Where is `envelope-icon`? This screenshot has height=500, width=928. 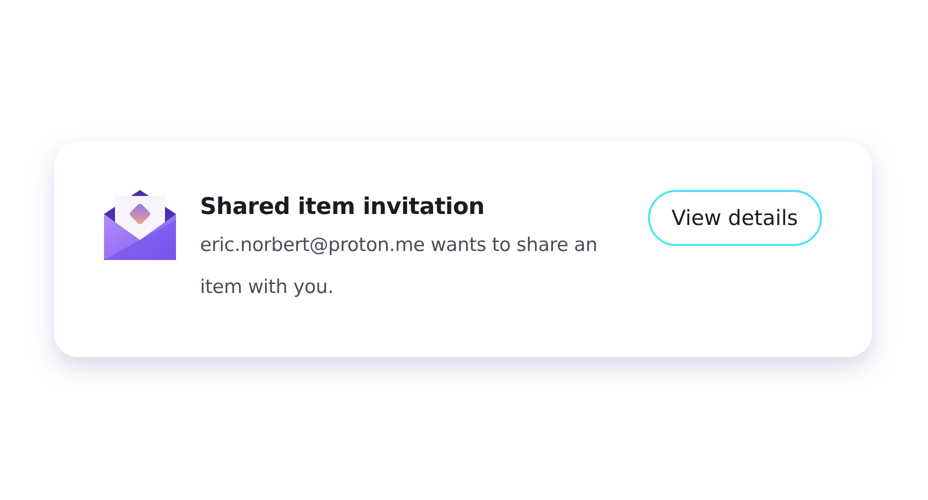 envelope-icon is located at coordinates (140, 226).